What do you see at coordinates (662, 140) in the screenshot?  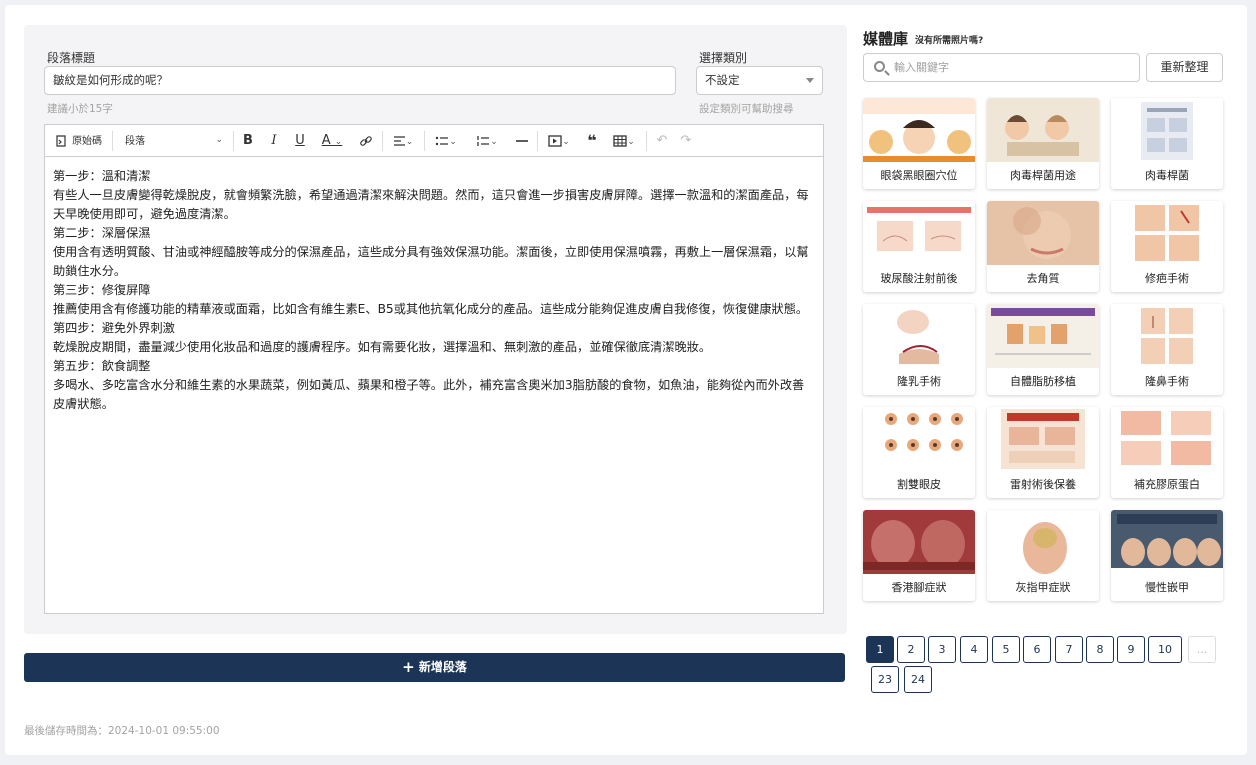 I see `undo-icon: ↶` at bounding box center [662, 140].